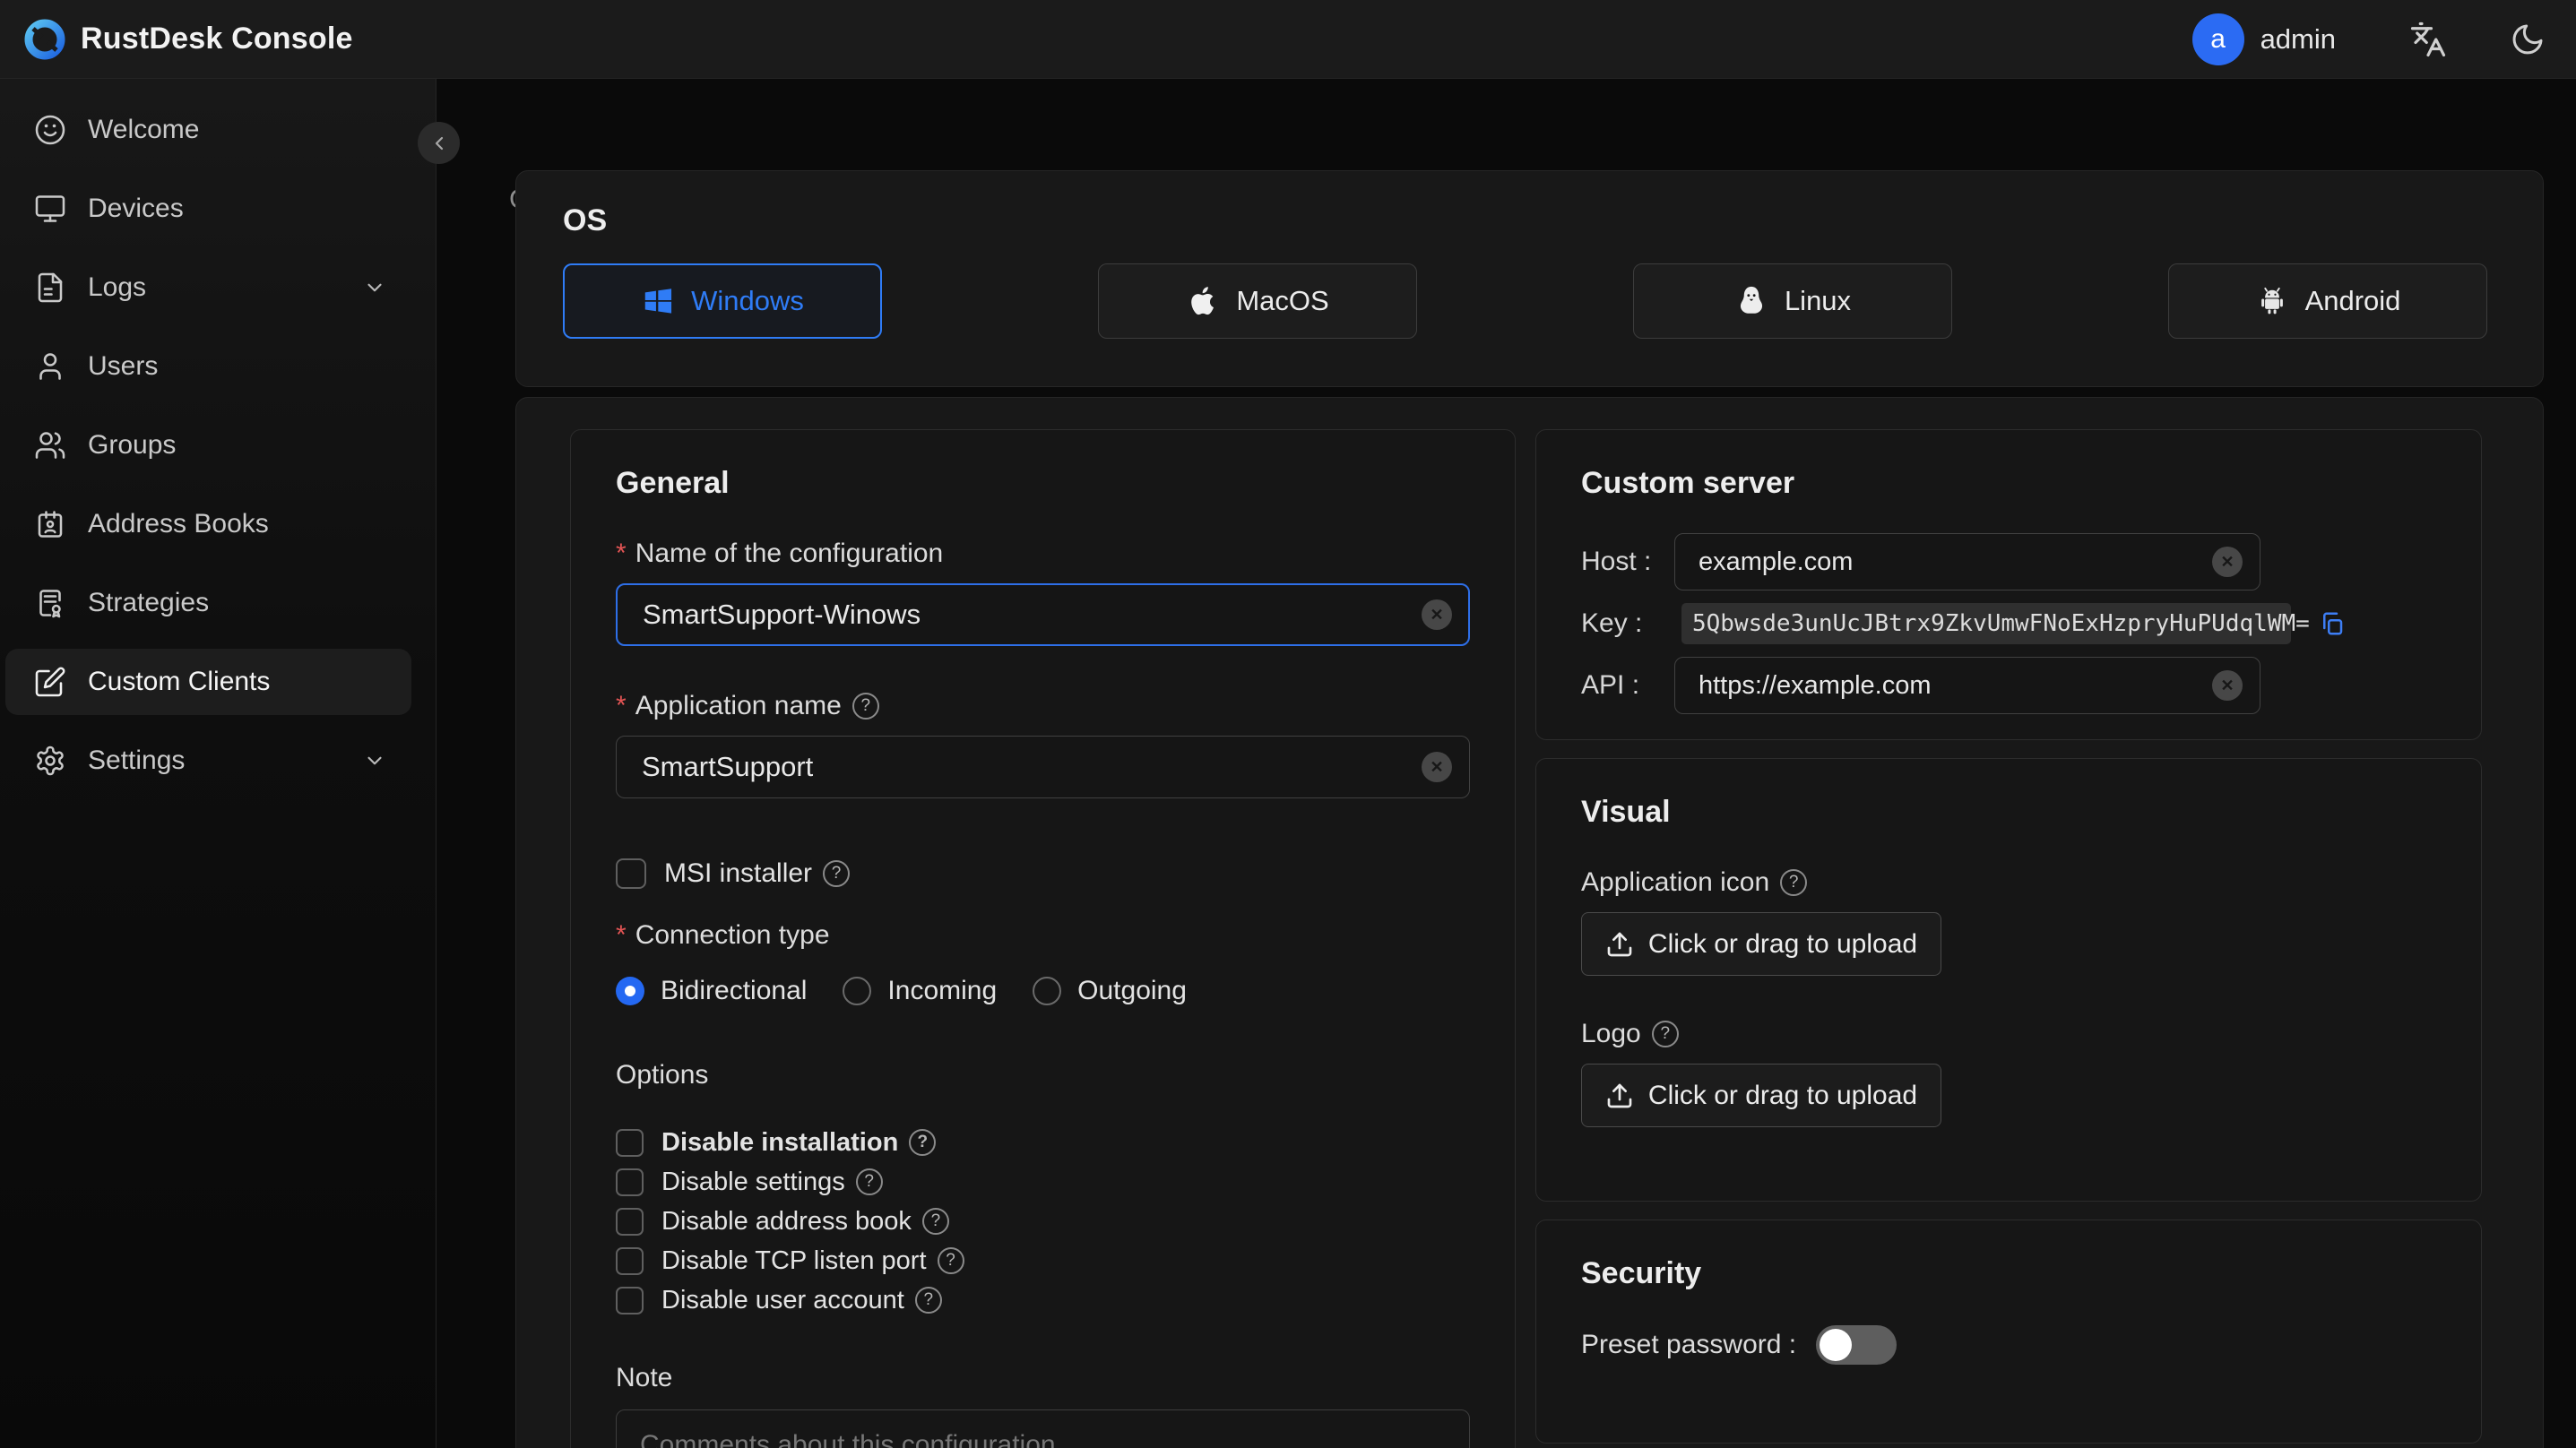  Describe the element at coordinates (50, 288) in the screenshot. I see `document-icon` at that location.